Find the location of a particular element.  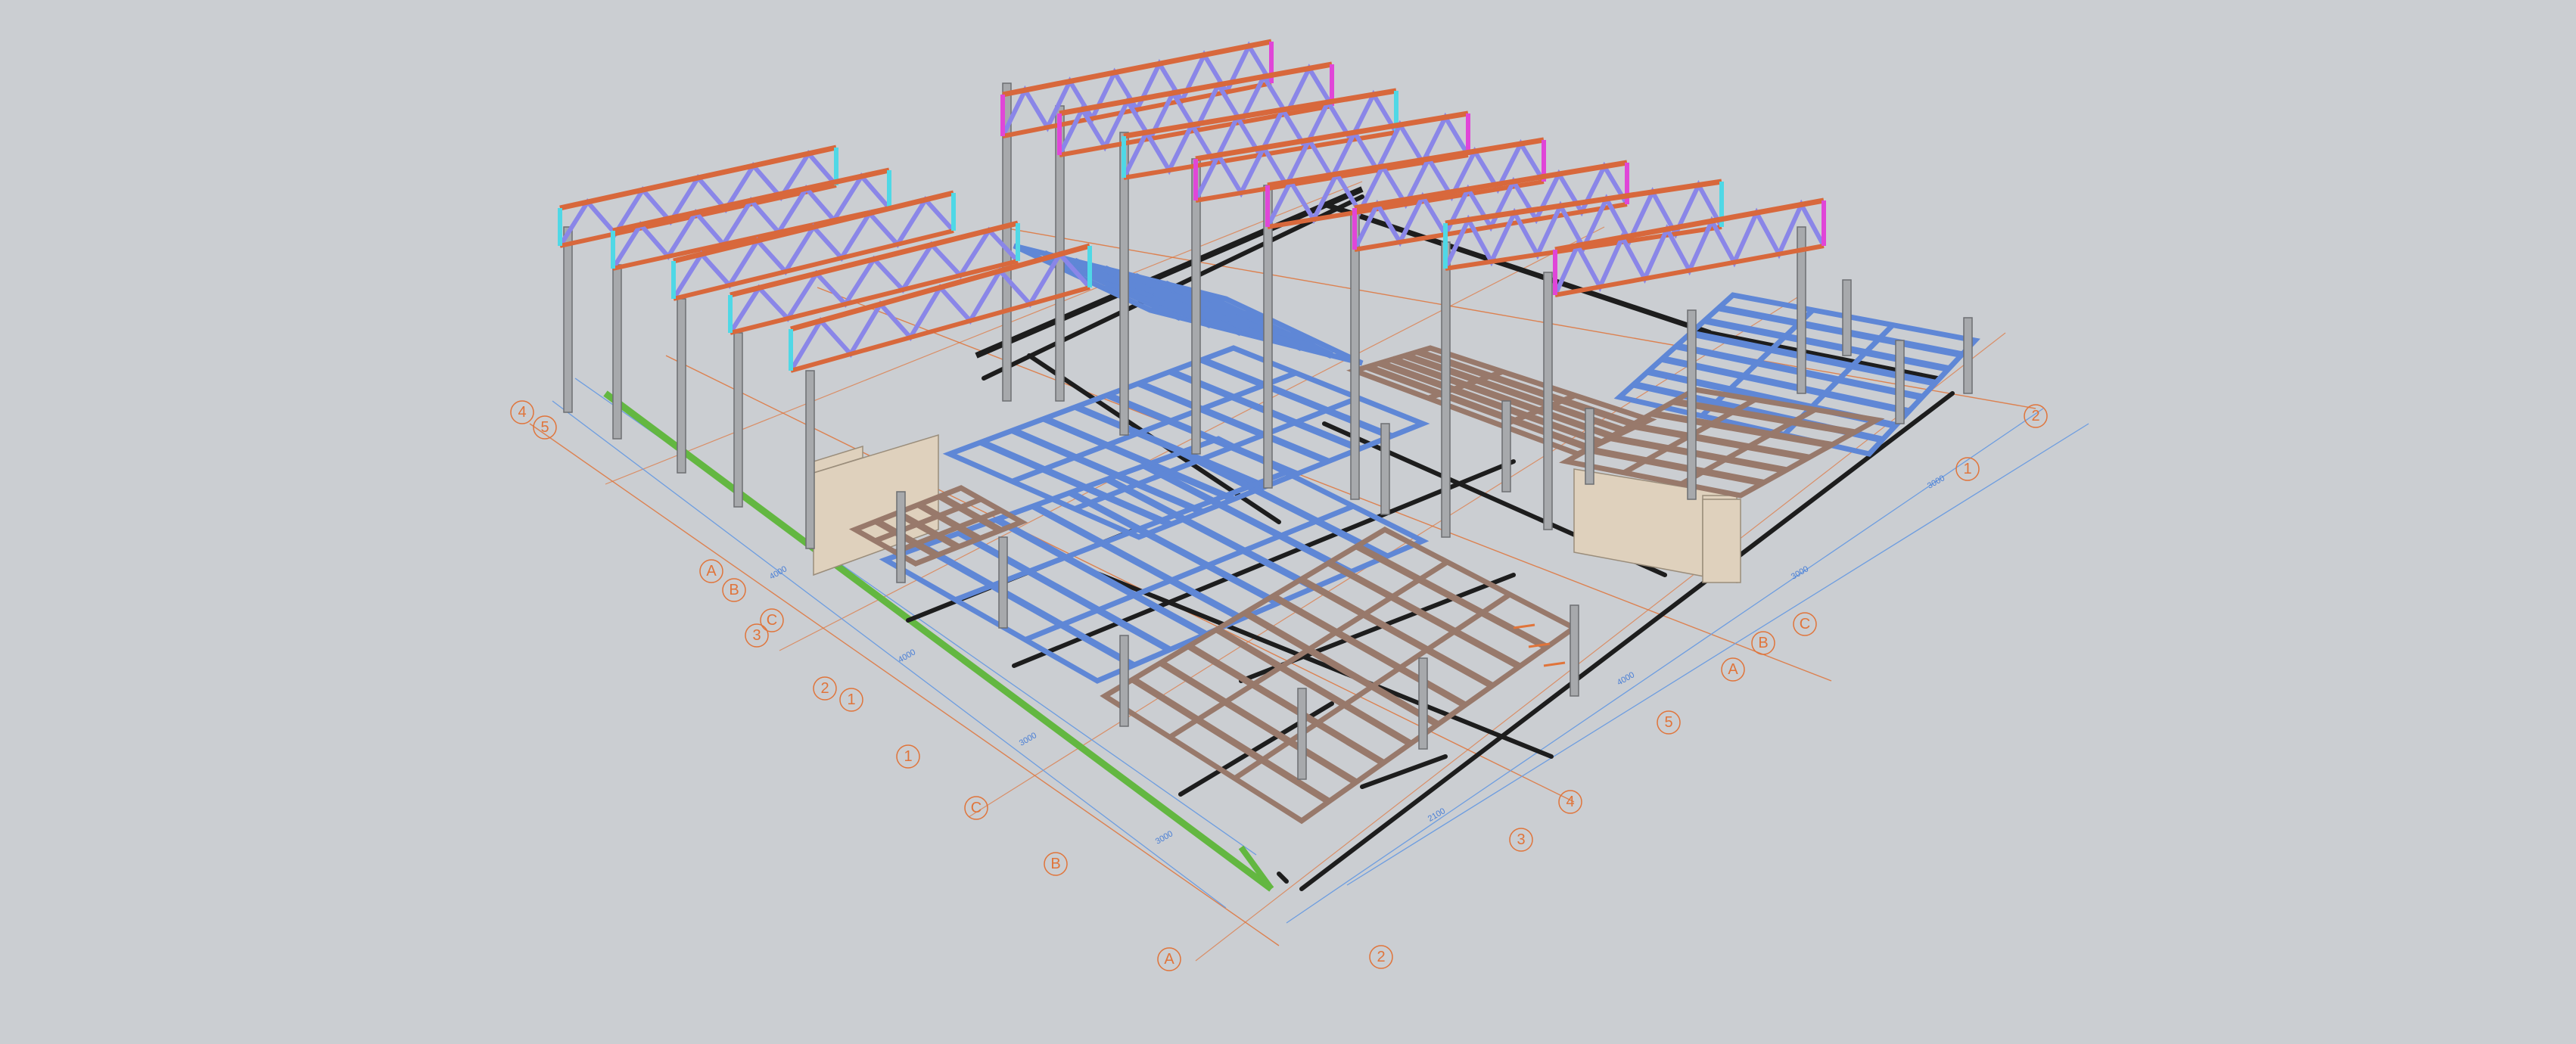

wall-panel-edge is located at coordinates (1722, 541).